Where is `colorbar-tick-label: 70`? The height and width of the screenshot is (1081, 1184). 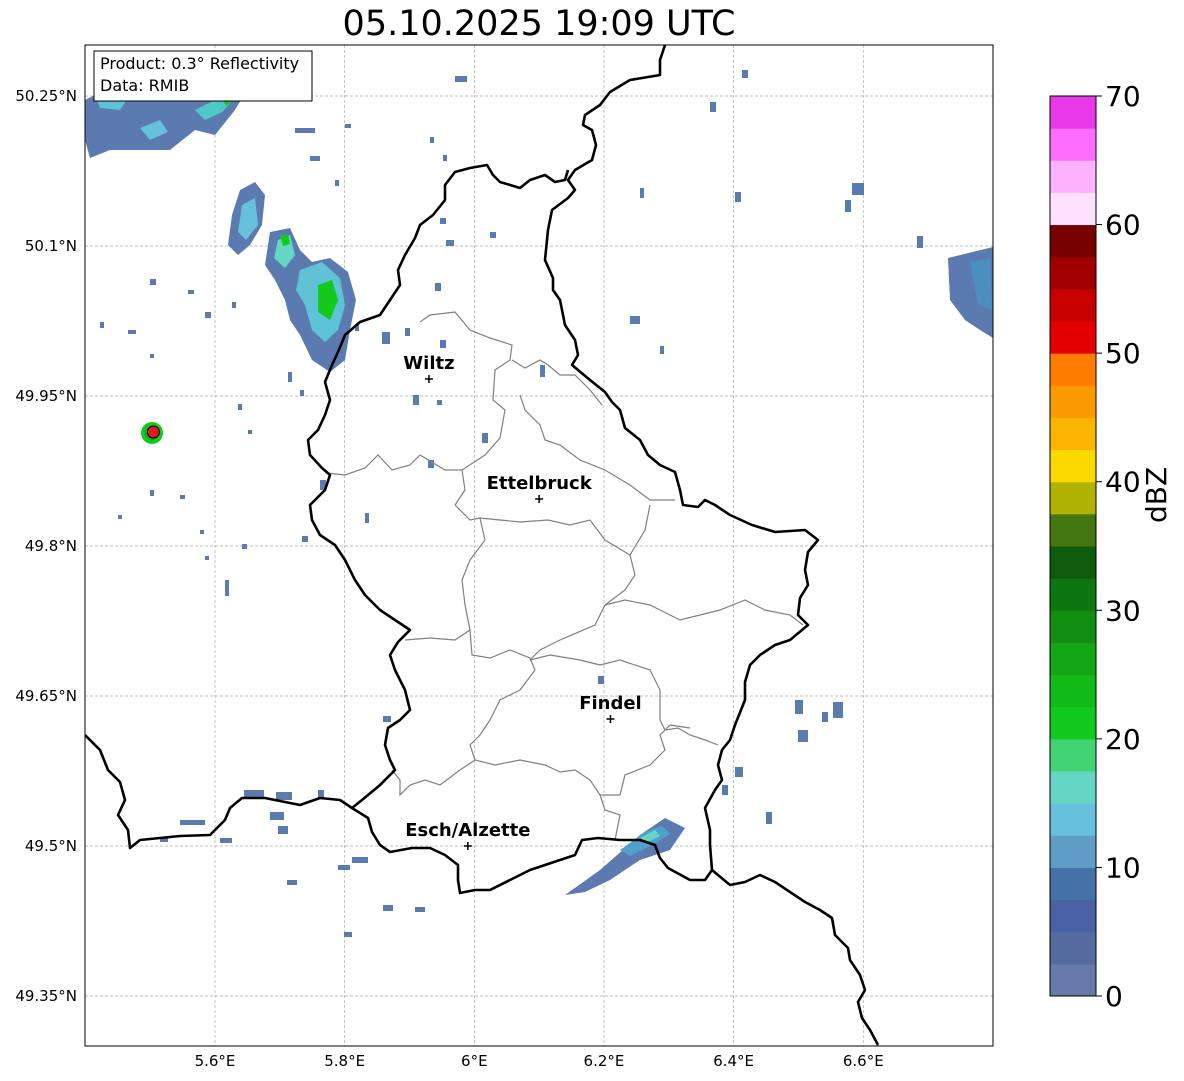
colorbar-tick-label: 70 is located at coordinates (1123, 96).